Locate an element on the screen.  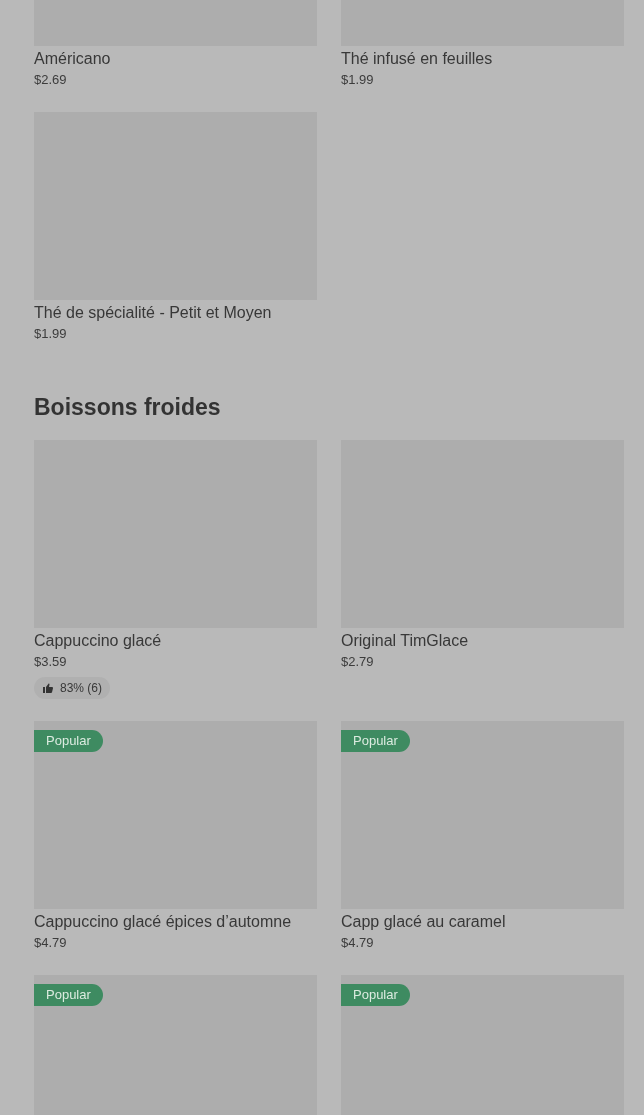
item-name: Cappuccino glacé épices d’automne is located at coordinates (175, 922).